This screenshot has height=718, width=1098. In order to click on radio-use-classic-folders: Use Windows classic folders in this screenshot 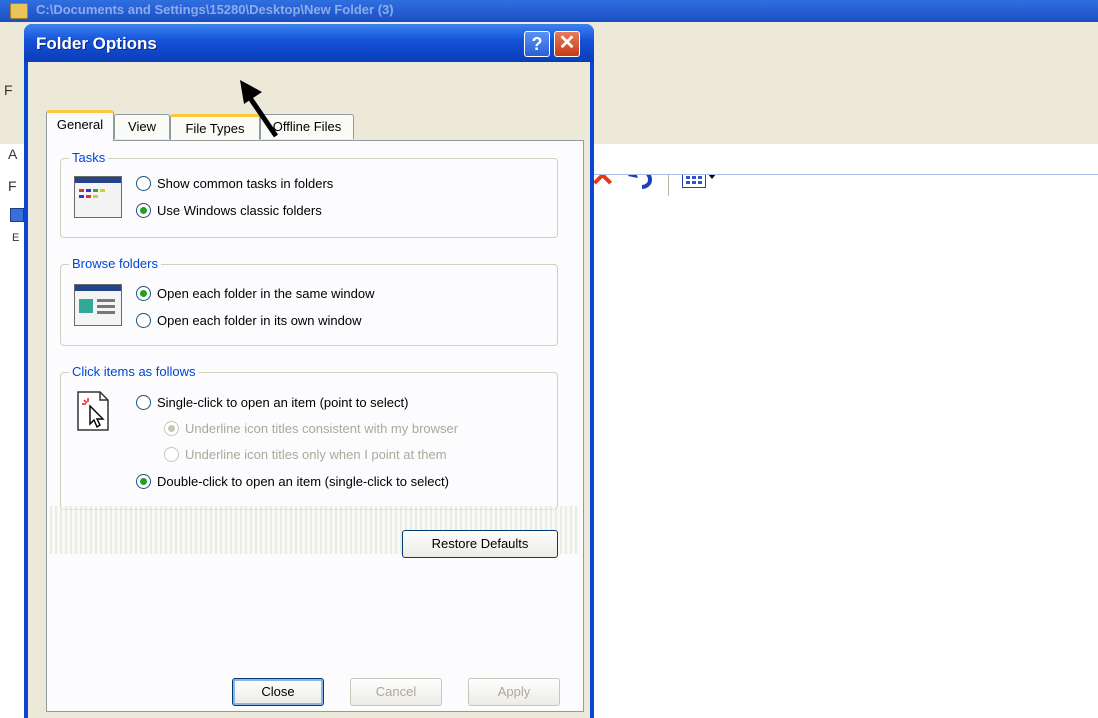, I will do `click(229, 210)`.